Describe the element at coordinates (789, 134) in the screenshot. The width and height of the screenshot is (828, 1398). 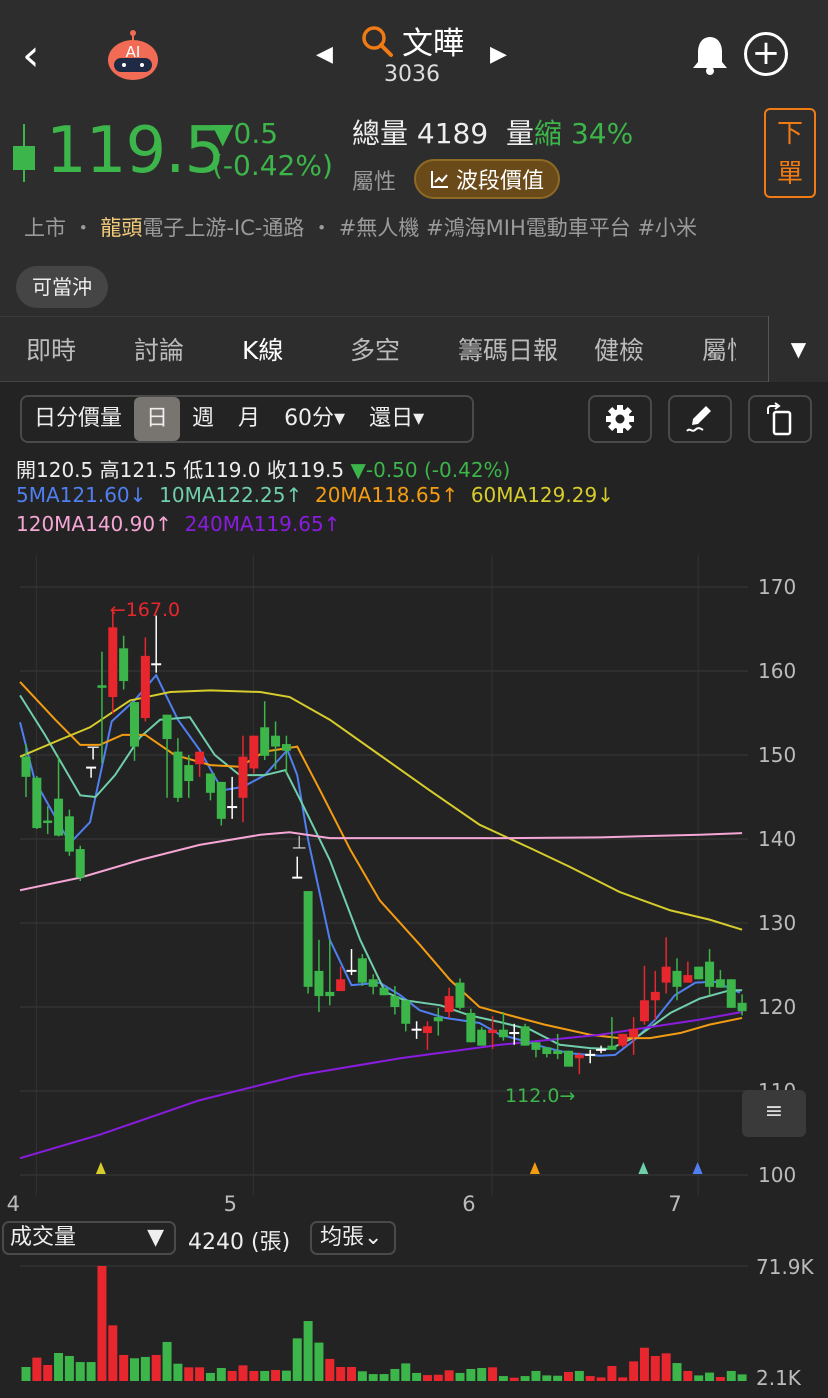
I see `order-label-1: 下` at that location.